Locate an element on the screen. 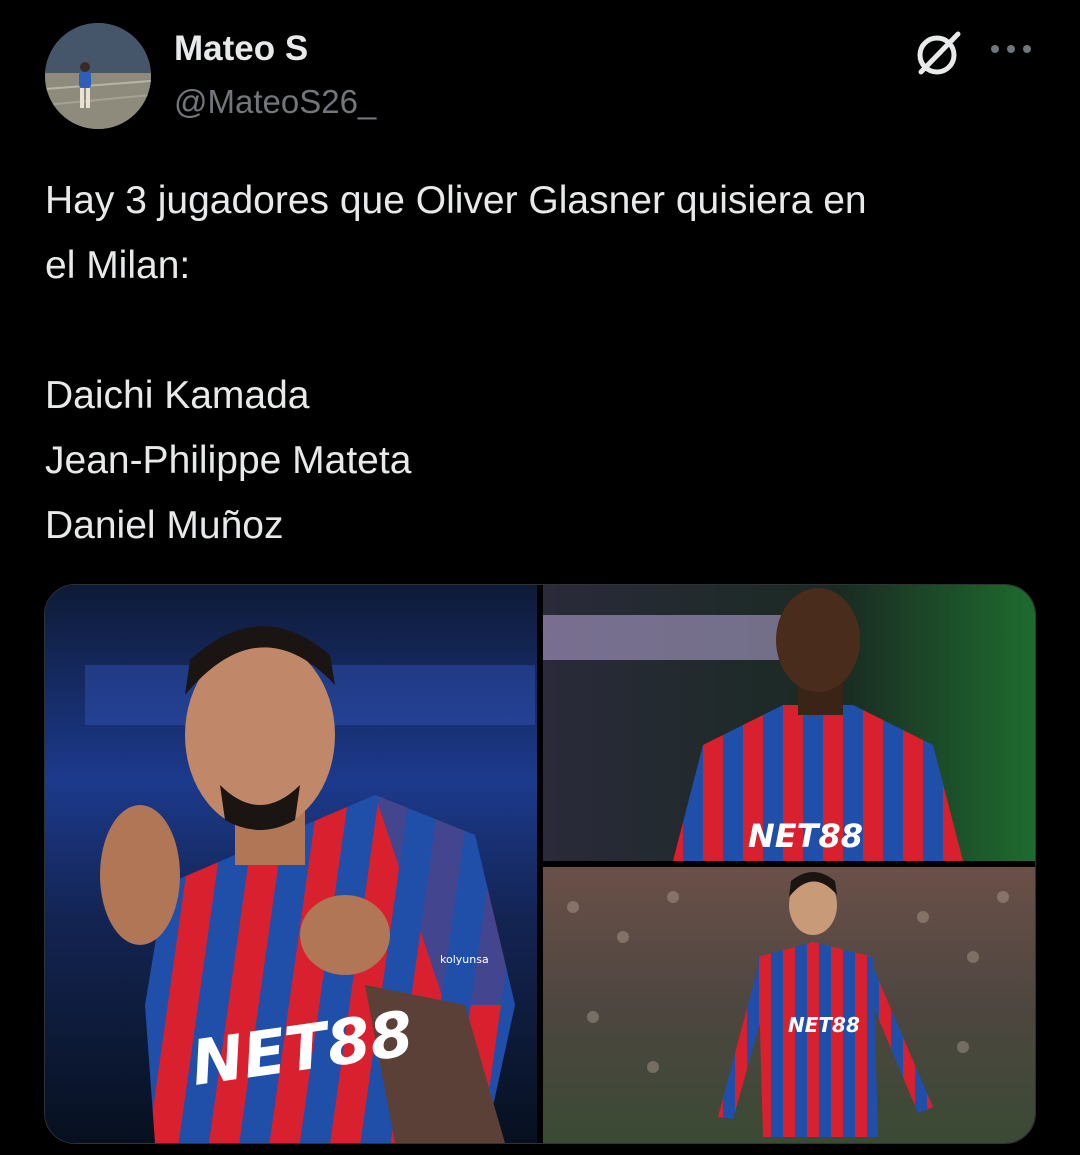  author-handle: @MateoS26_ is located at coordinates (275, 102).